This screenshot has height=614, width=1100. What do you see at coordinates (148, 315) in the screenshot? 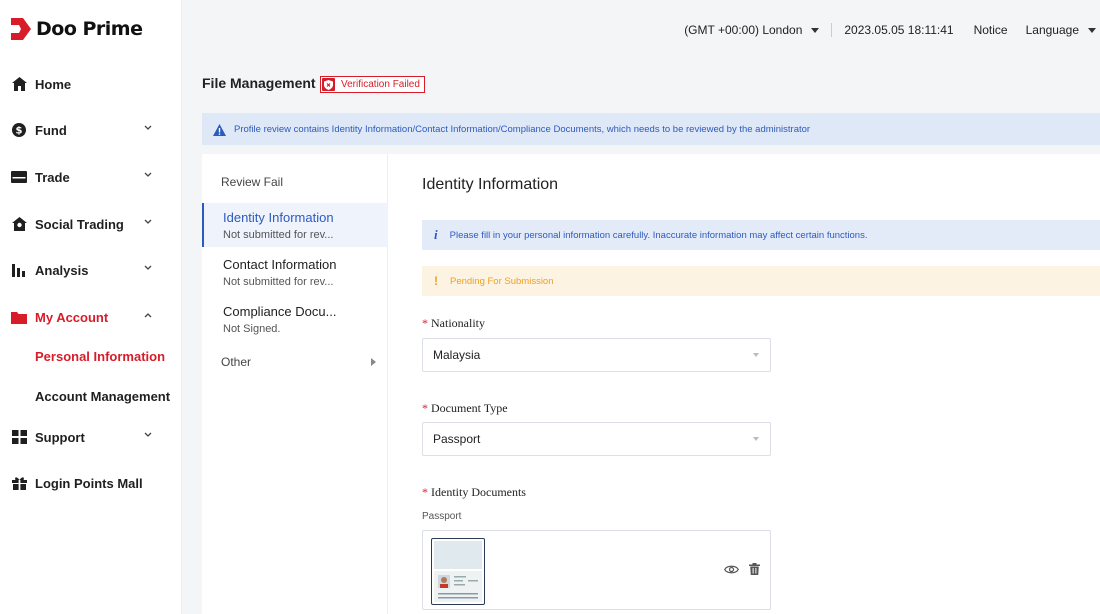
I see `chevron-up-icon` at bounding box center [148, 315].